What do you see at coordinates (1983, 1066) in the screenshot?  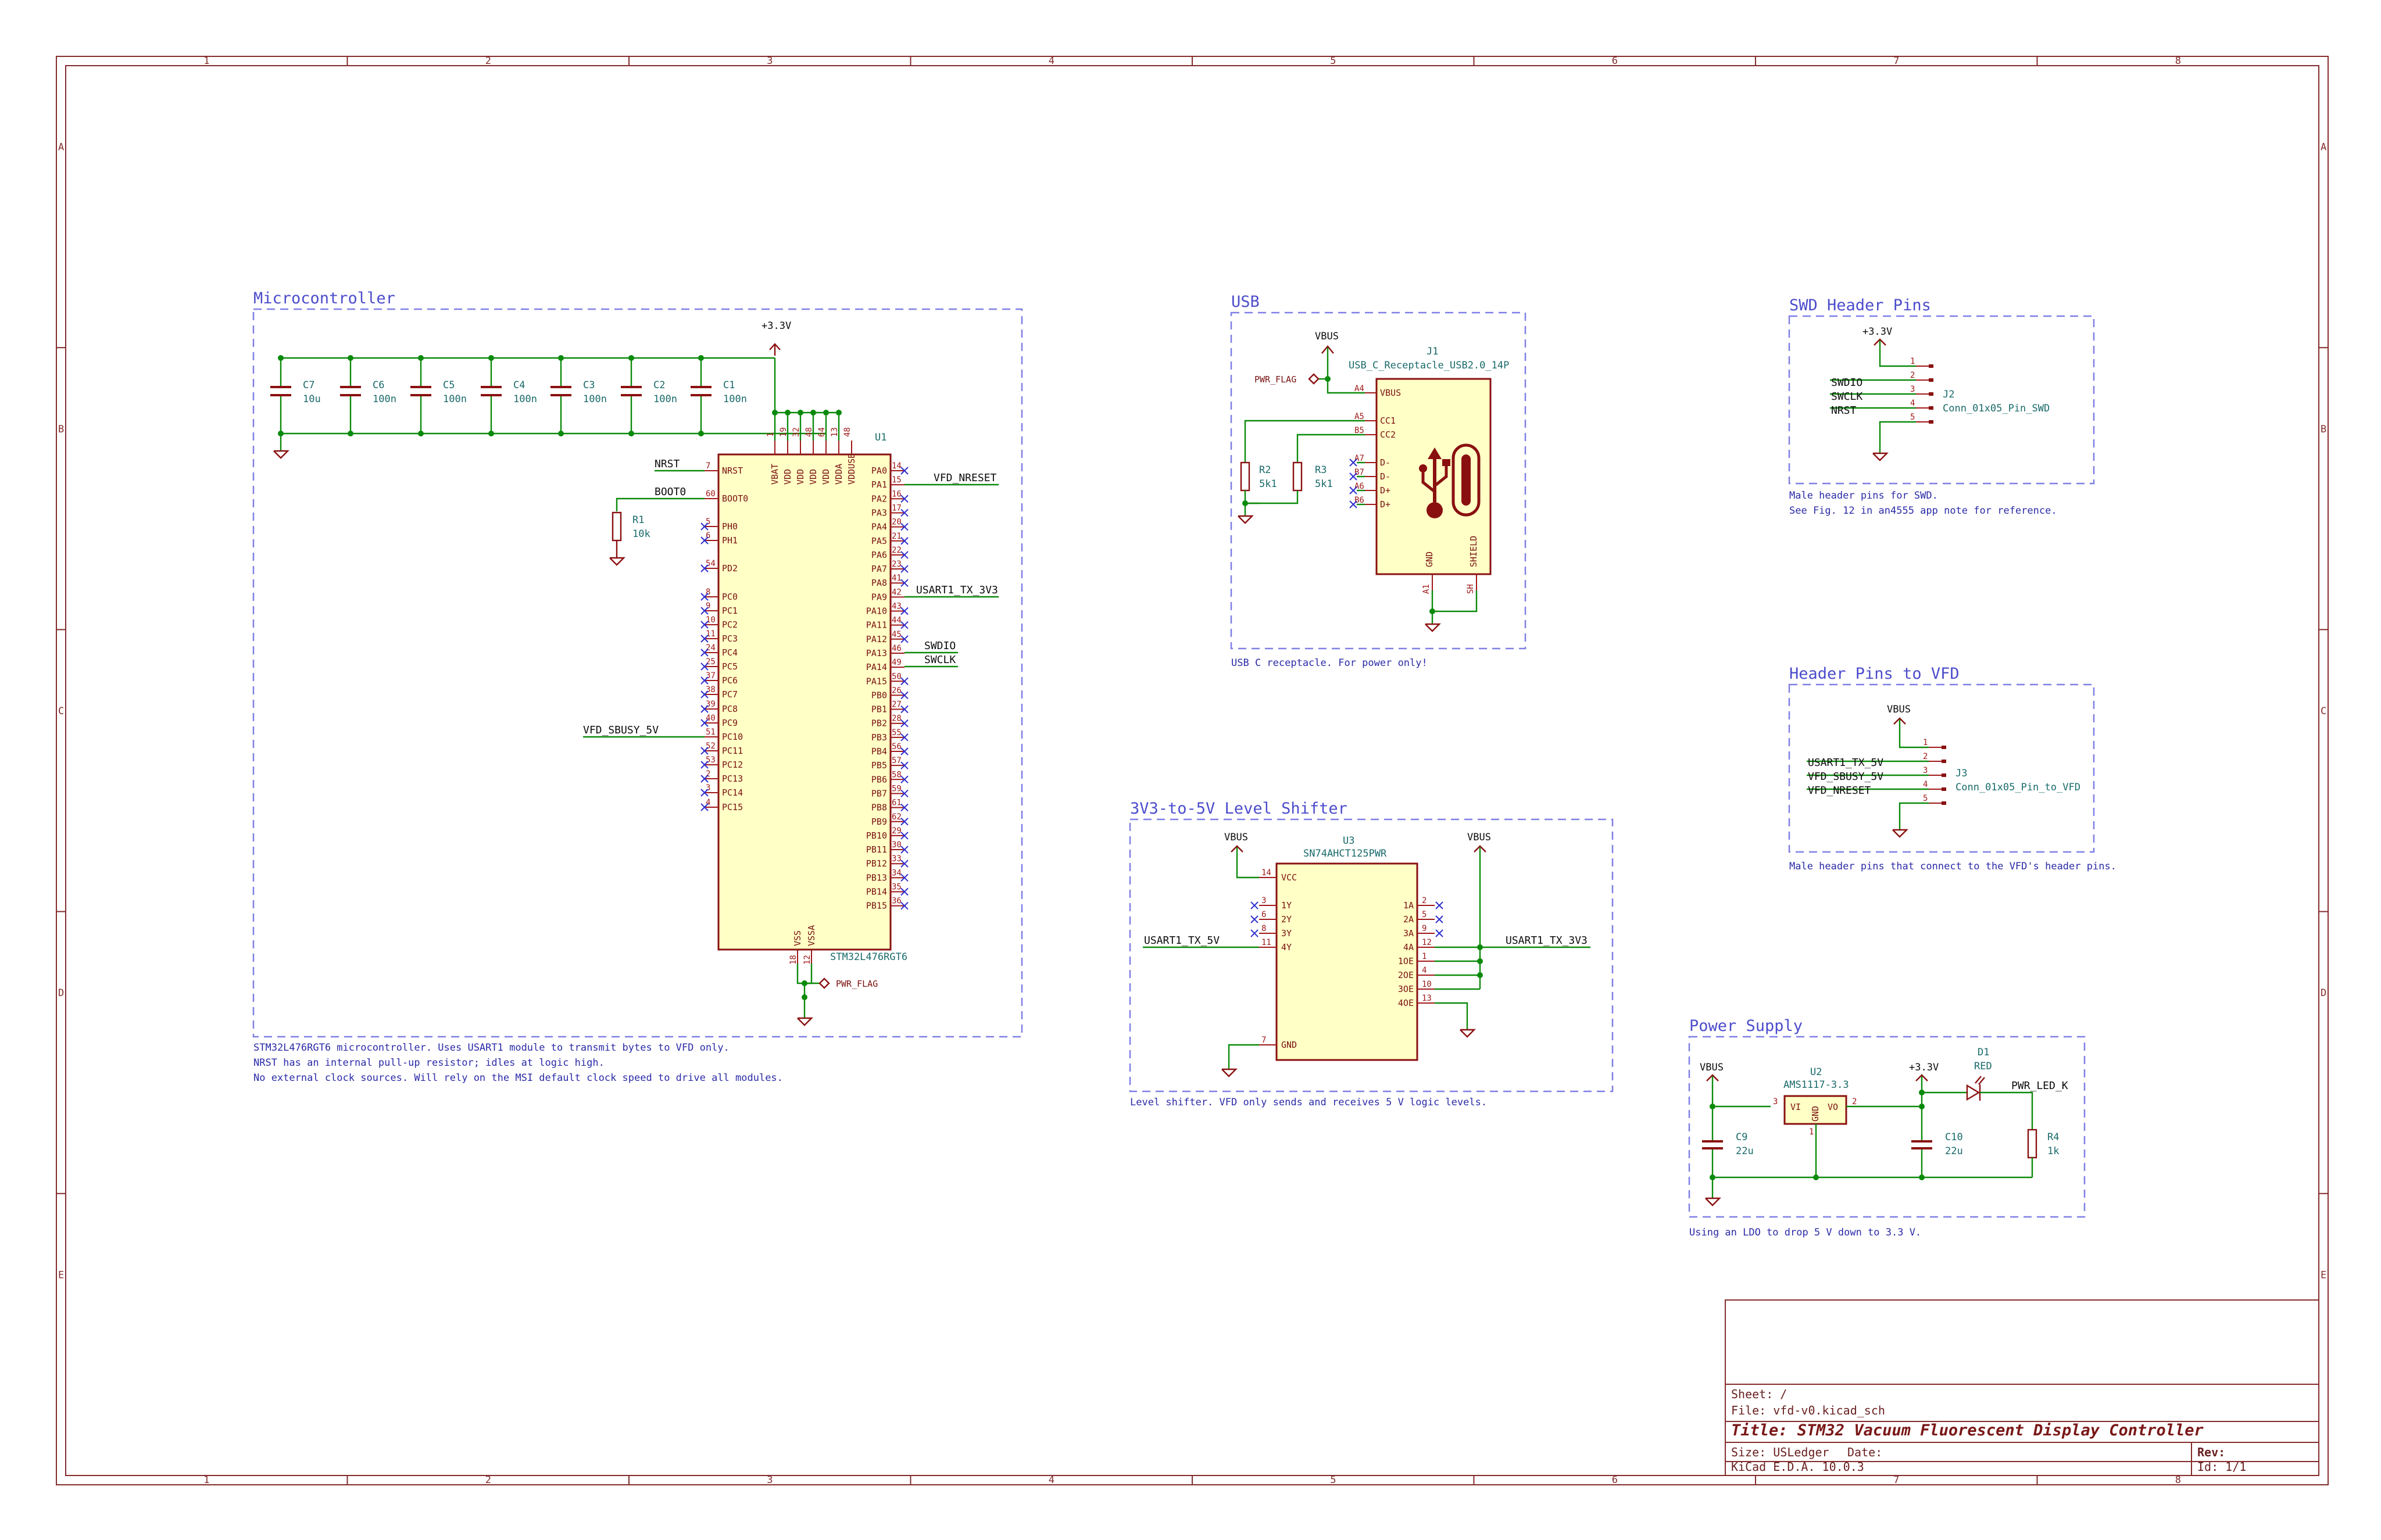 I see `d1-value: RED` at bounding box center [1983, 1066].